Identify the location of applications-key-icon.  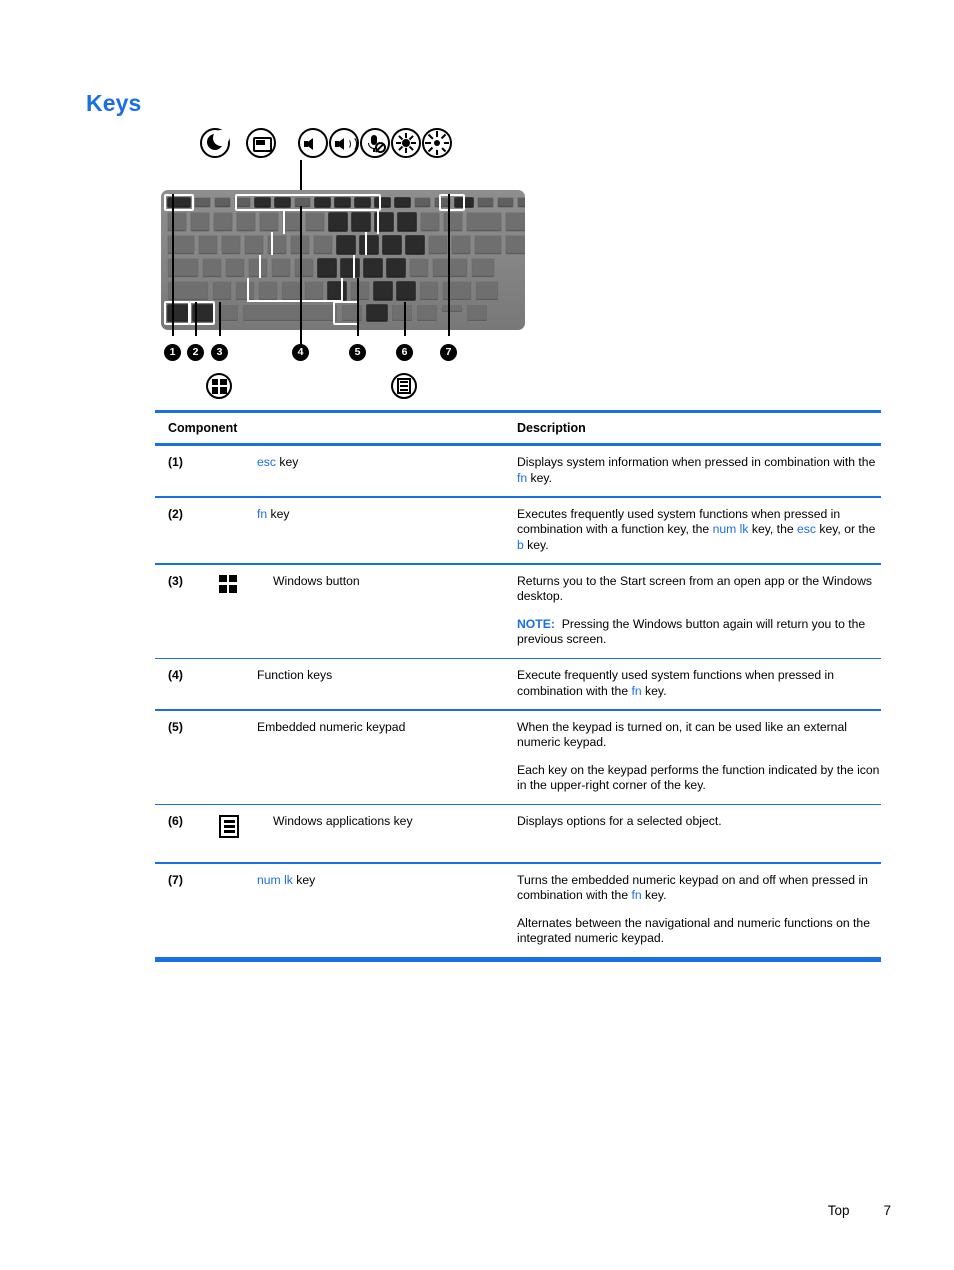
(229, 826).